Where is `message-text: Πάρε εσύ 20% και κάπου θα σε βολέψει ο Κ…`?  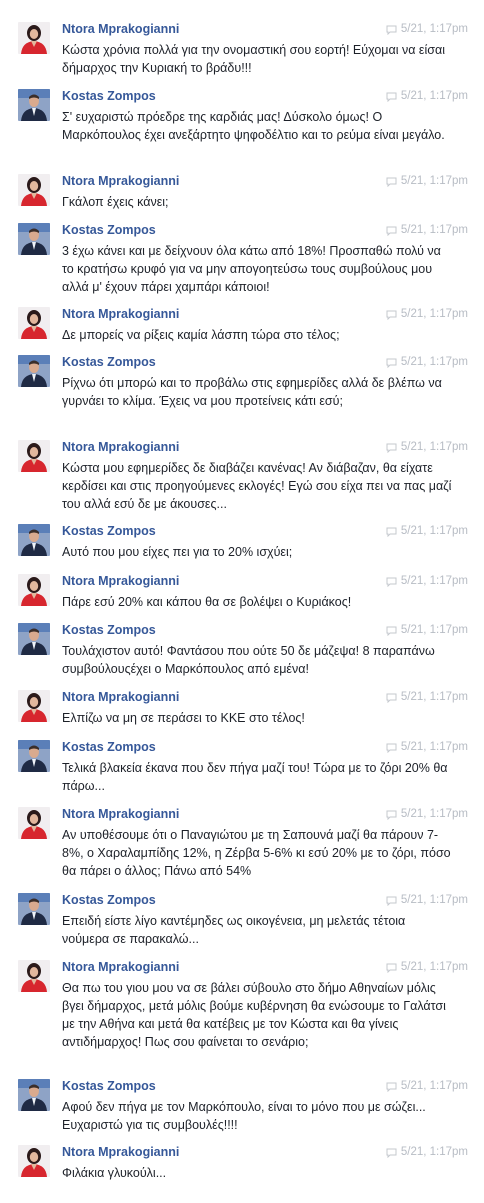 message-text: Πάρε εσύ 20% και κάπου θα σε βολέψει ο Κ… is located at coordinates (207, 602).